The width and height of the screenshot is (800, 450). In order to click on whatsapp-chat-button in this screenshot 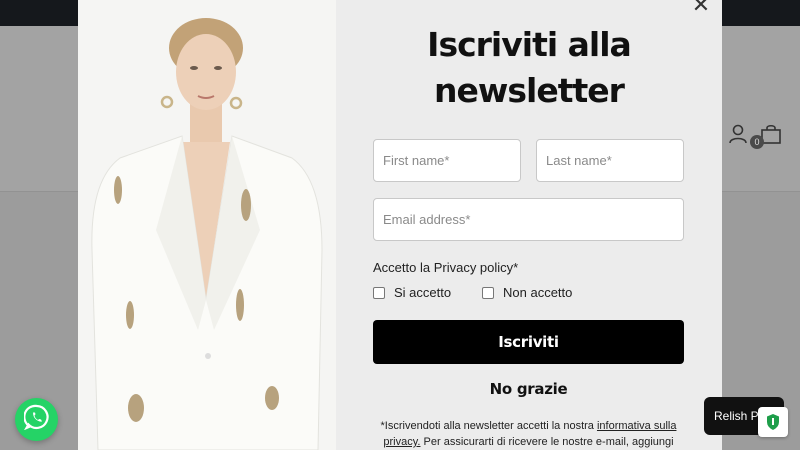, I will do `click(36, 419)`.